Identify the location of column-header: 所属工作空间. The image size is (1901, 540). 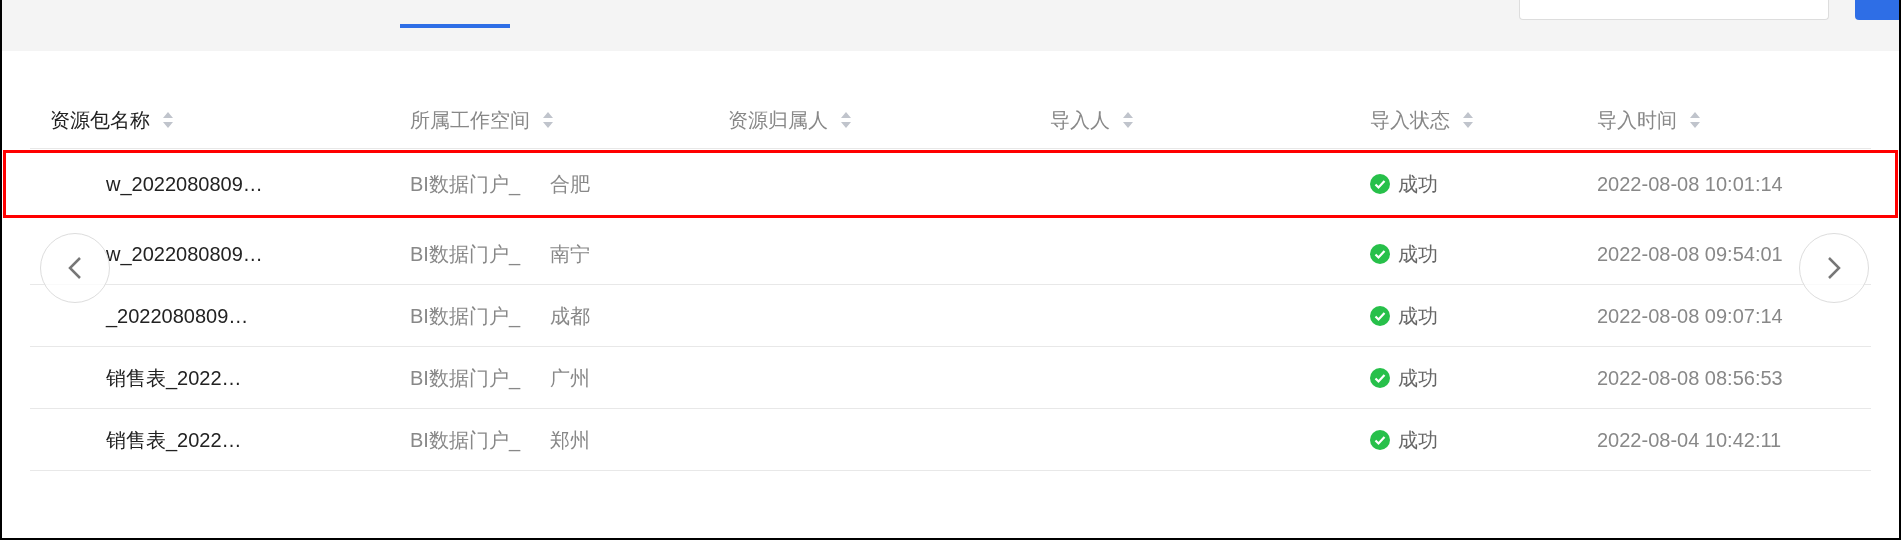
(470, 120).